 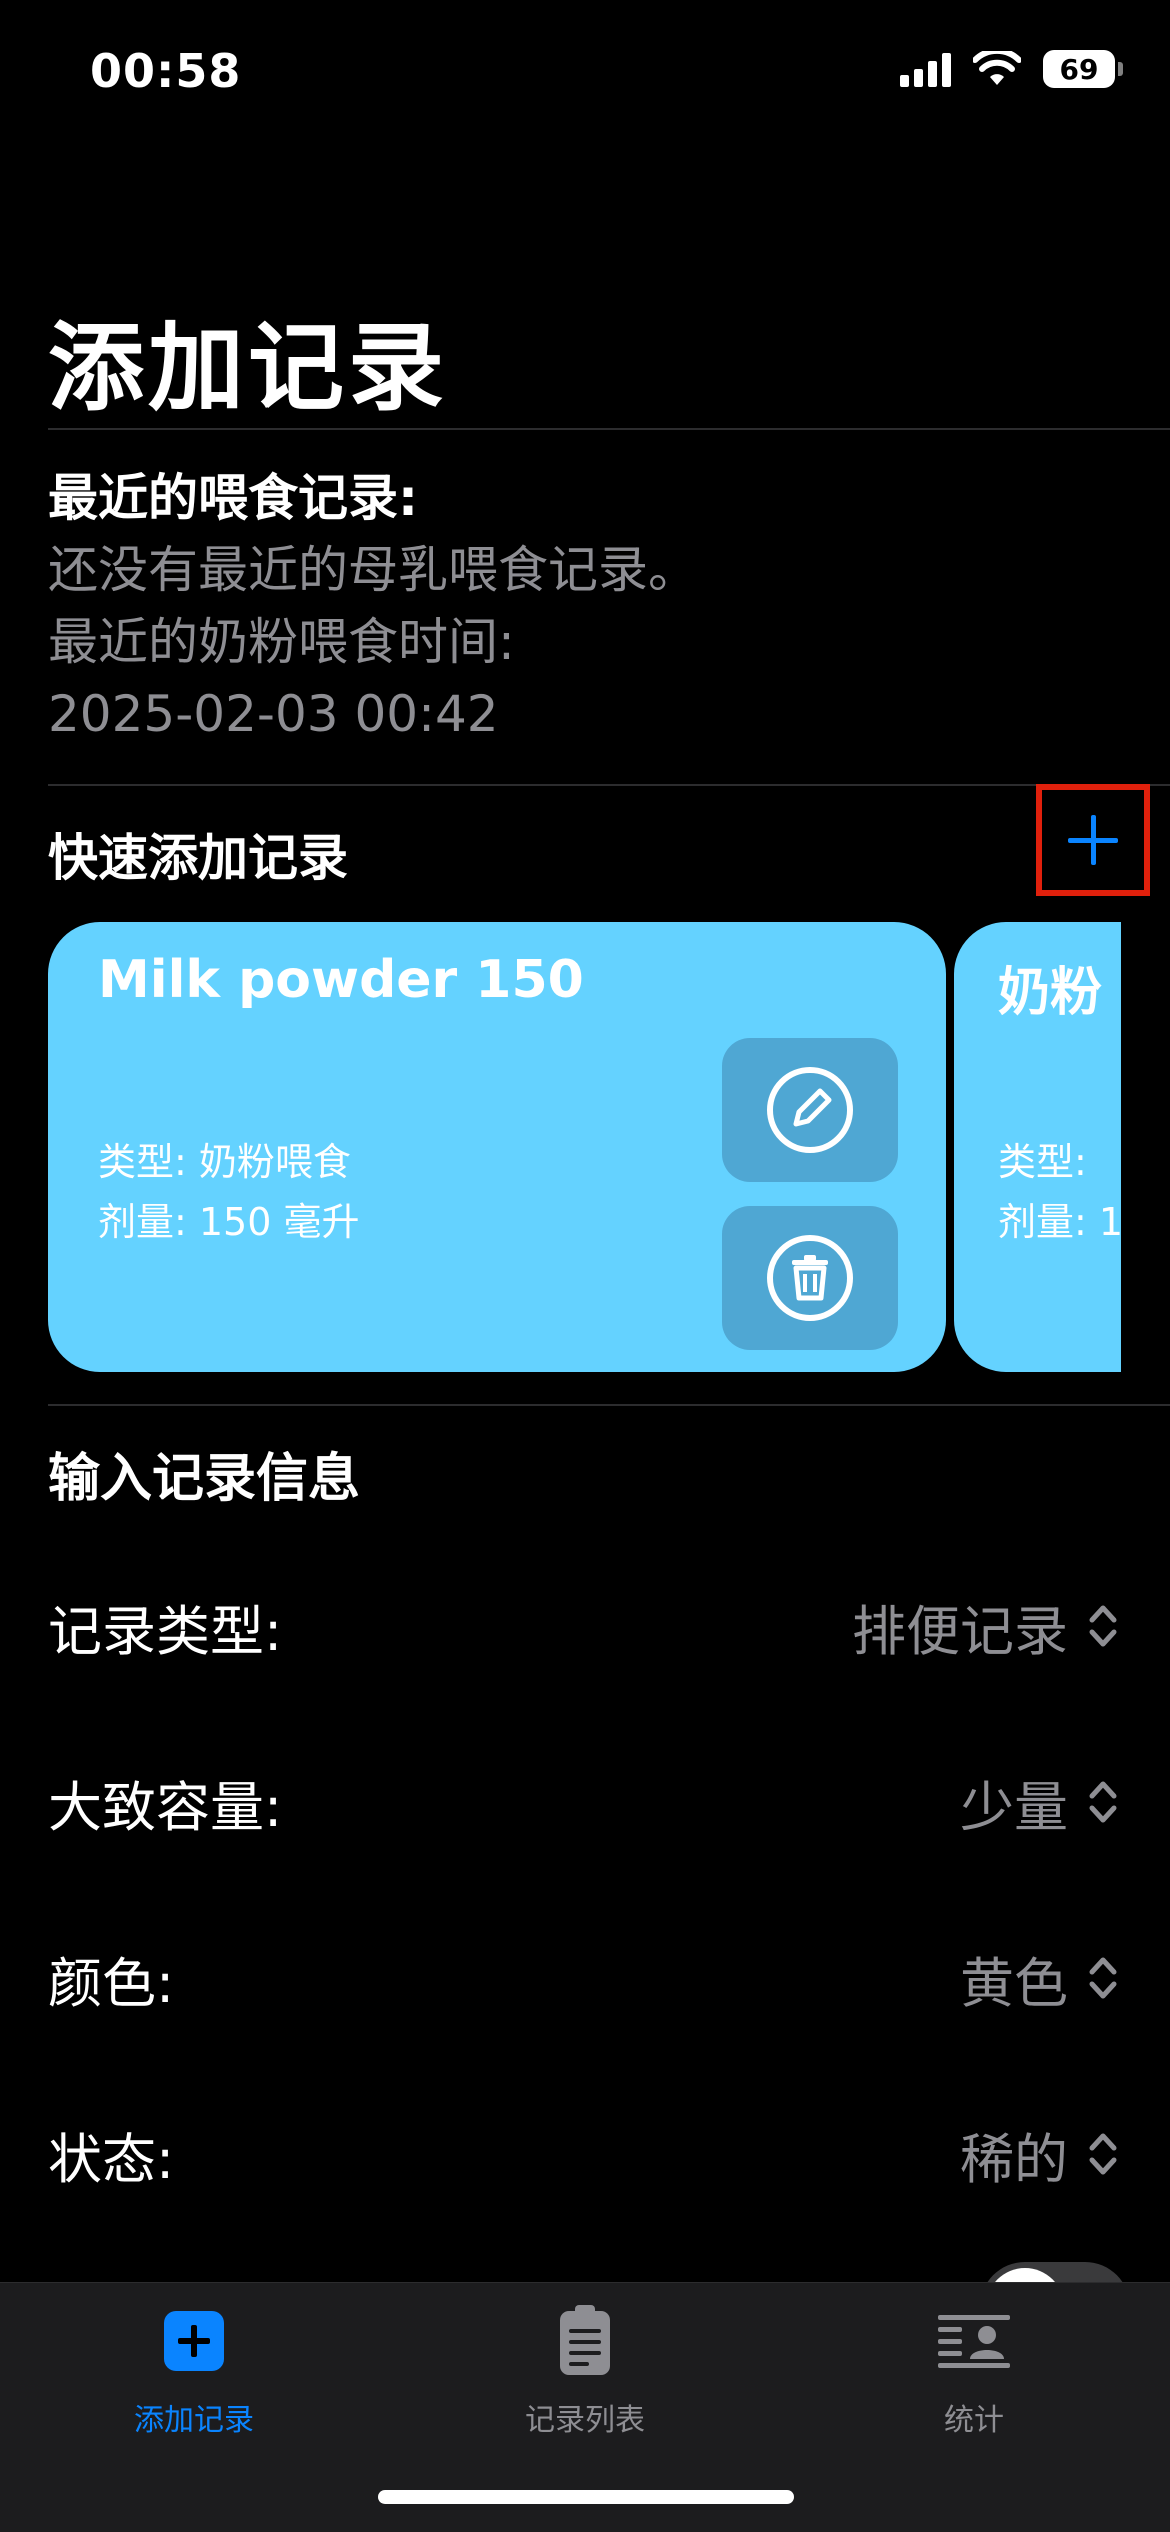 What do you see at coordinates (1059, 1222) in the screenshot?
I see `card-dose: 剂量: 1` at bounding box center [1059, 1222].